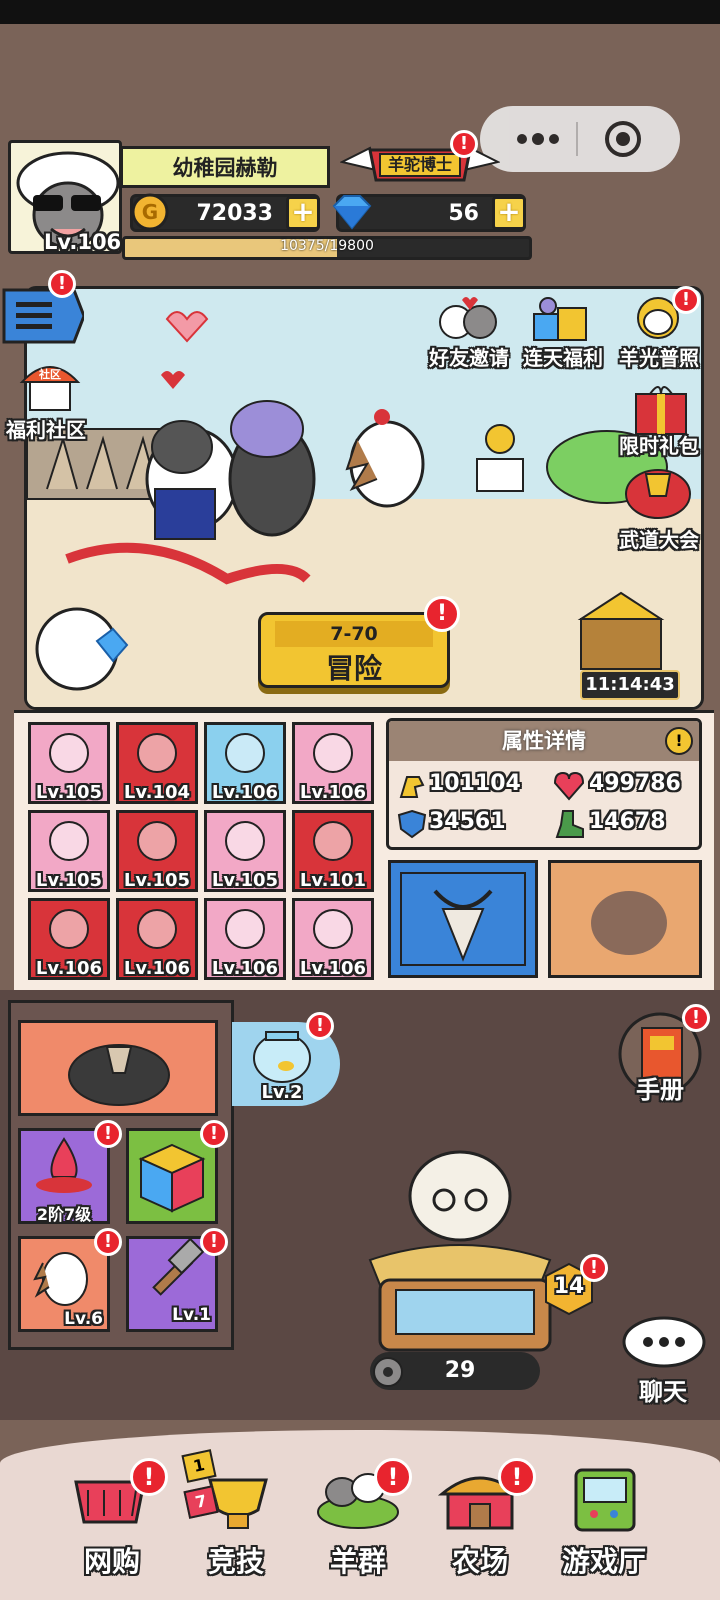  What do you see at coordinates (354, 634) in the screenshot?
I see `adventure-stage: 7-70` at bounding box center [354, 634].